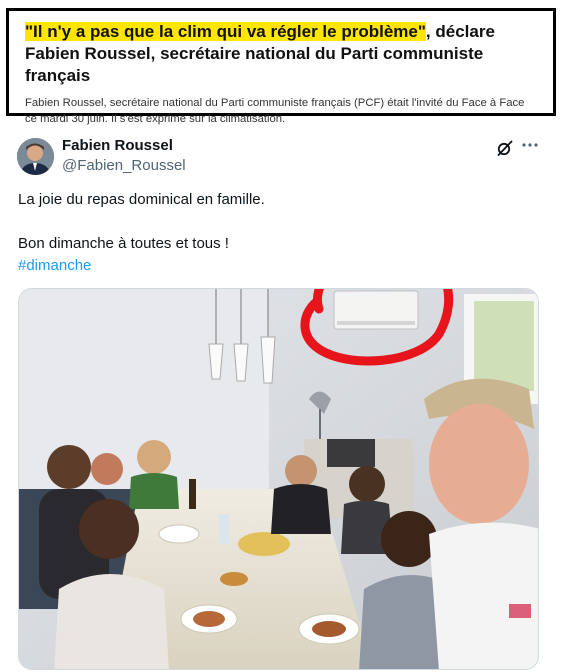  What do you see at coordinates (117, 145) in the screenshot?
I see `author-name: Fabien Roussel` at bounding box center [117, 145].